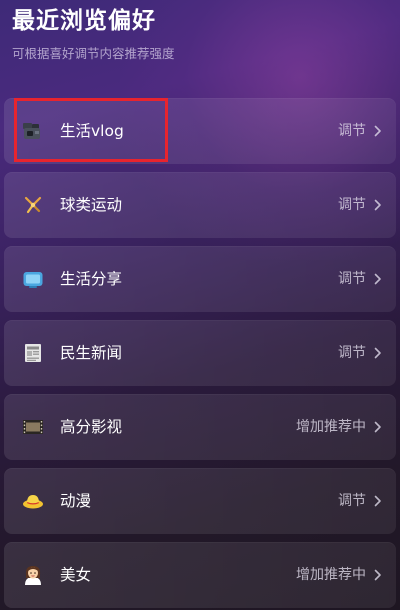  Describe the element at coordinates (76, 501) in the screenshot. I see `preference-label: 动漫` at that location.